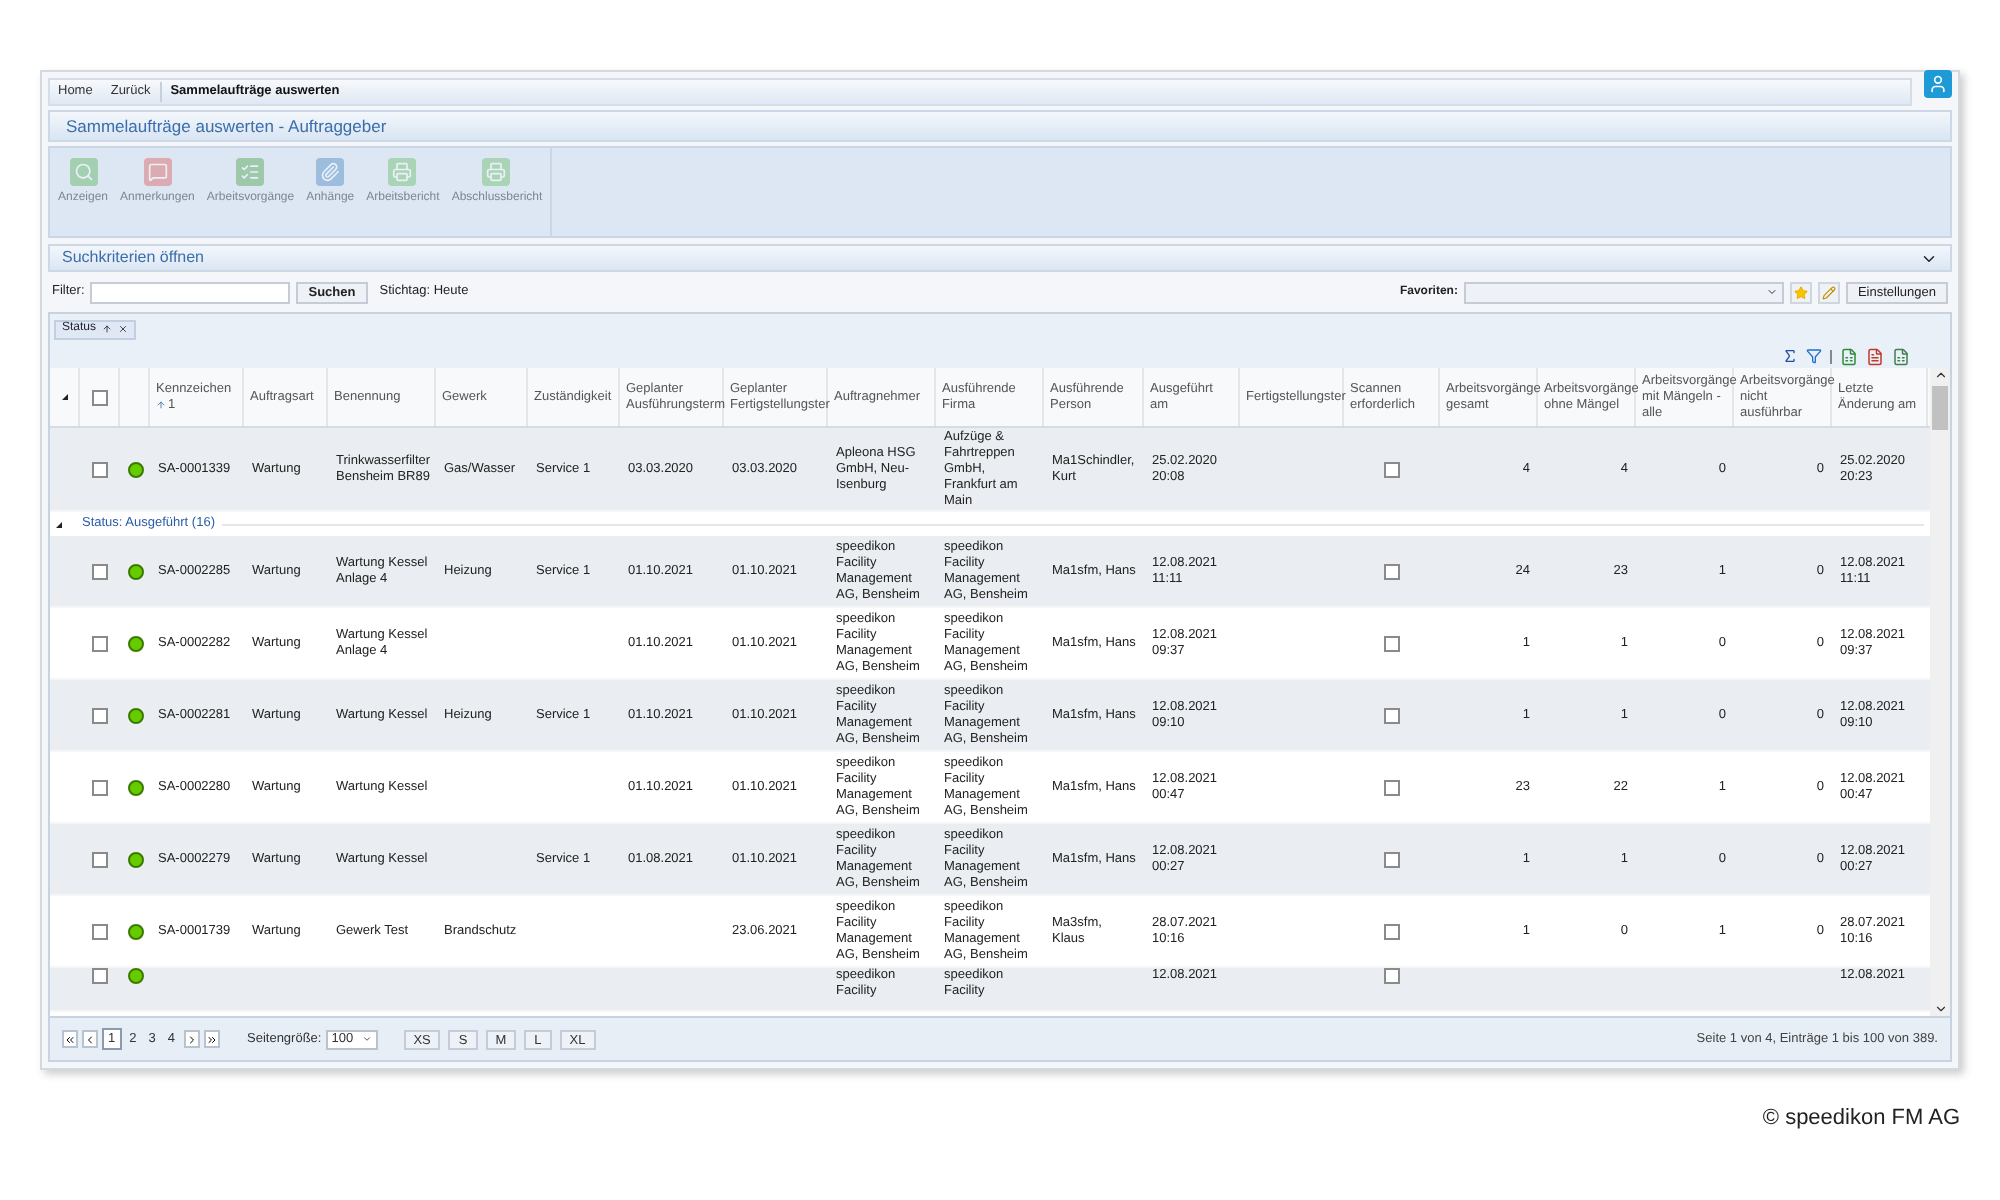 The height and width of the screenshot is (1200, 2000). I want to click on sum-icon, so click(1790, 356).